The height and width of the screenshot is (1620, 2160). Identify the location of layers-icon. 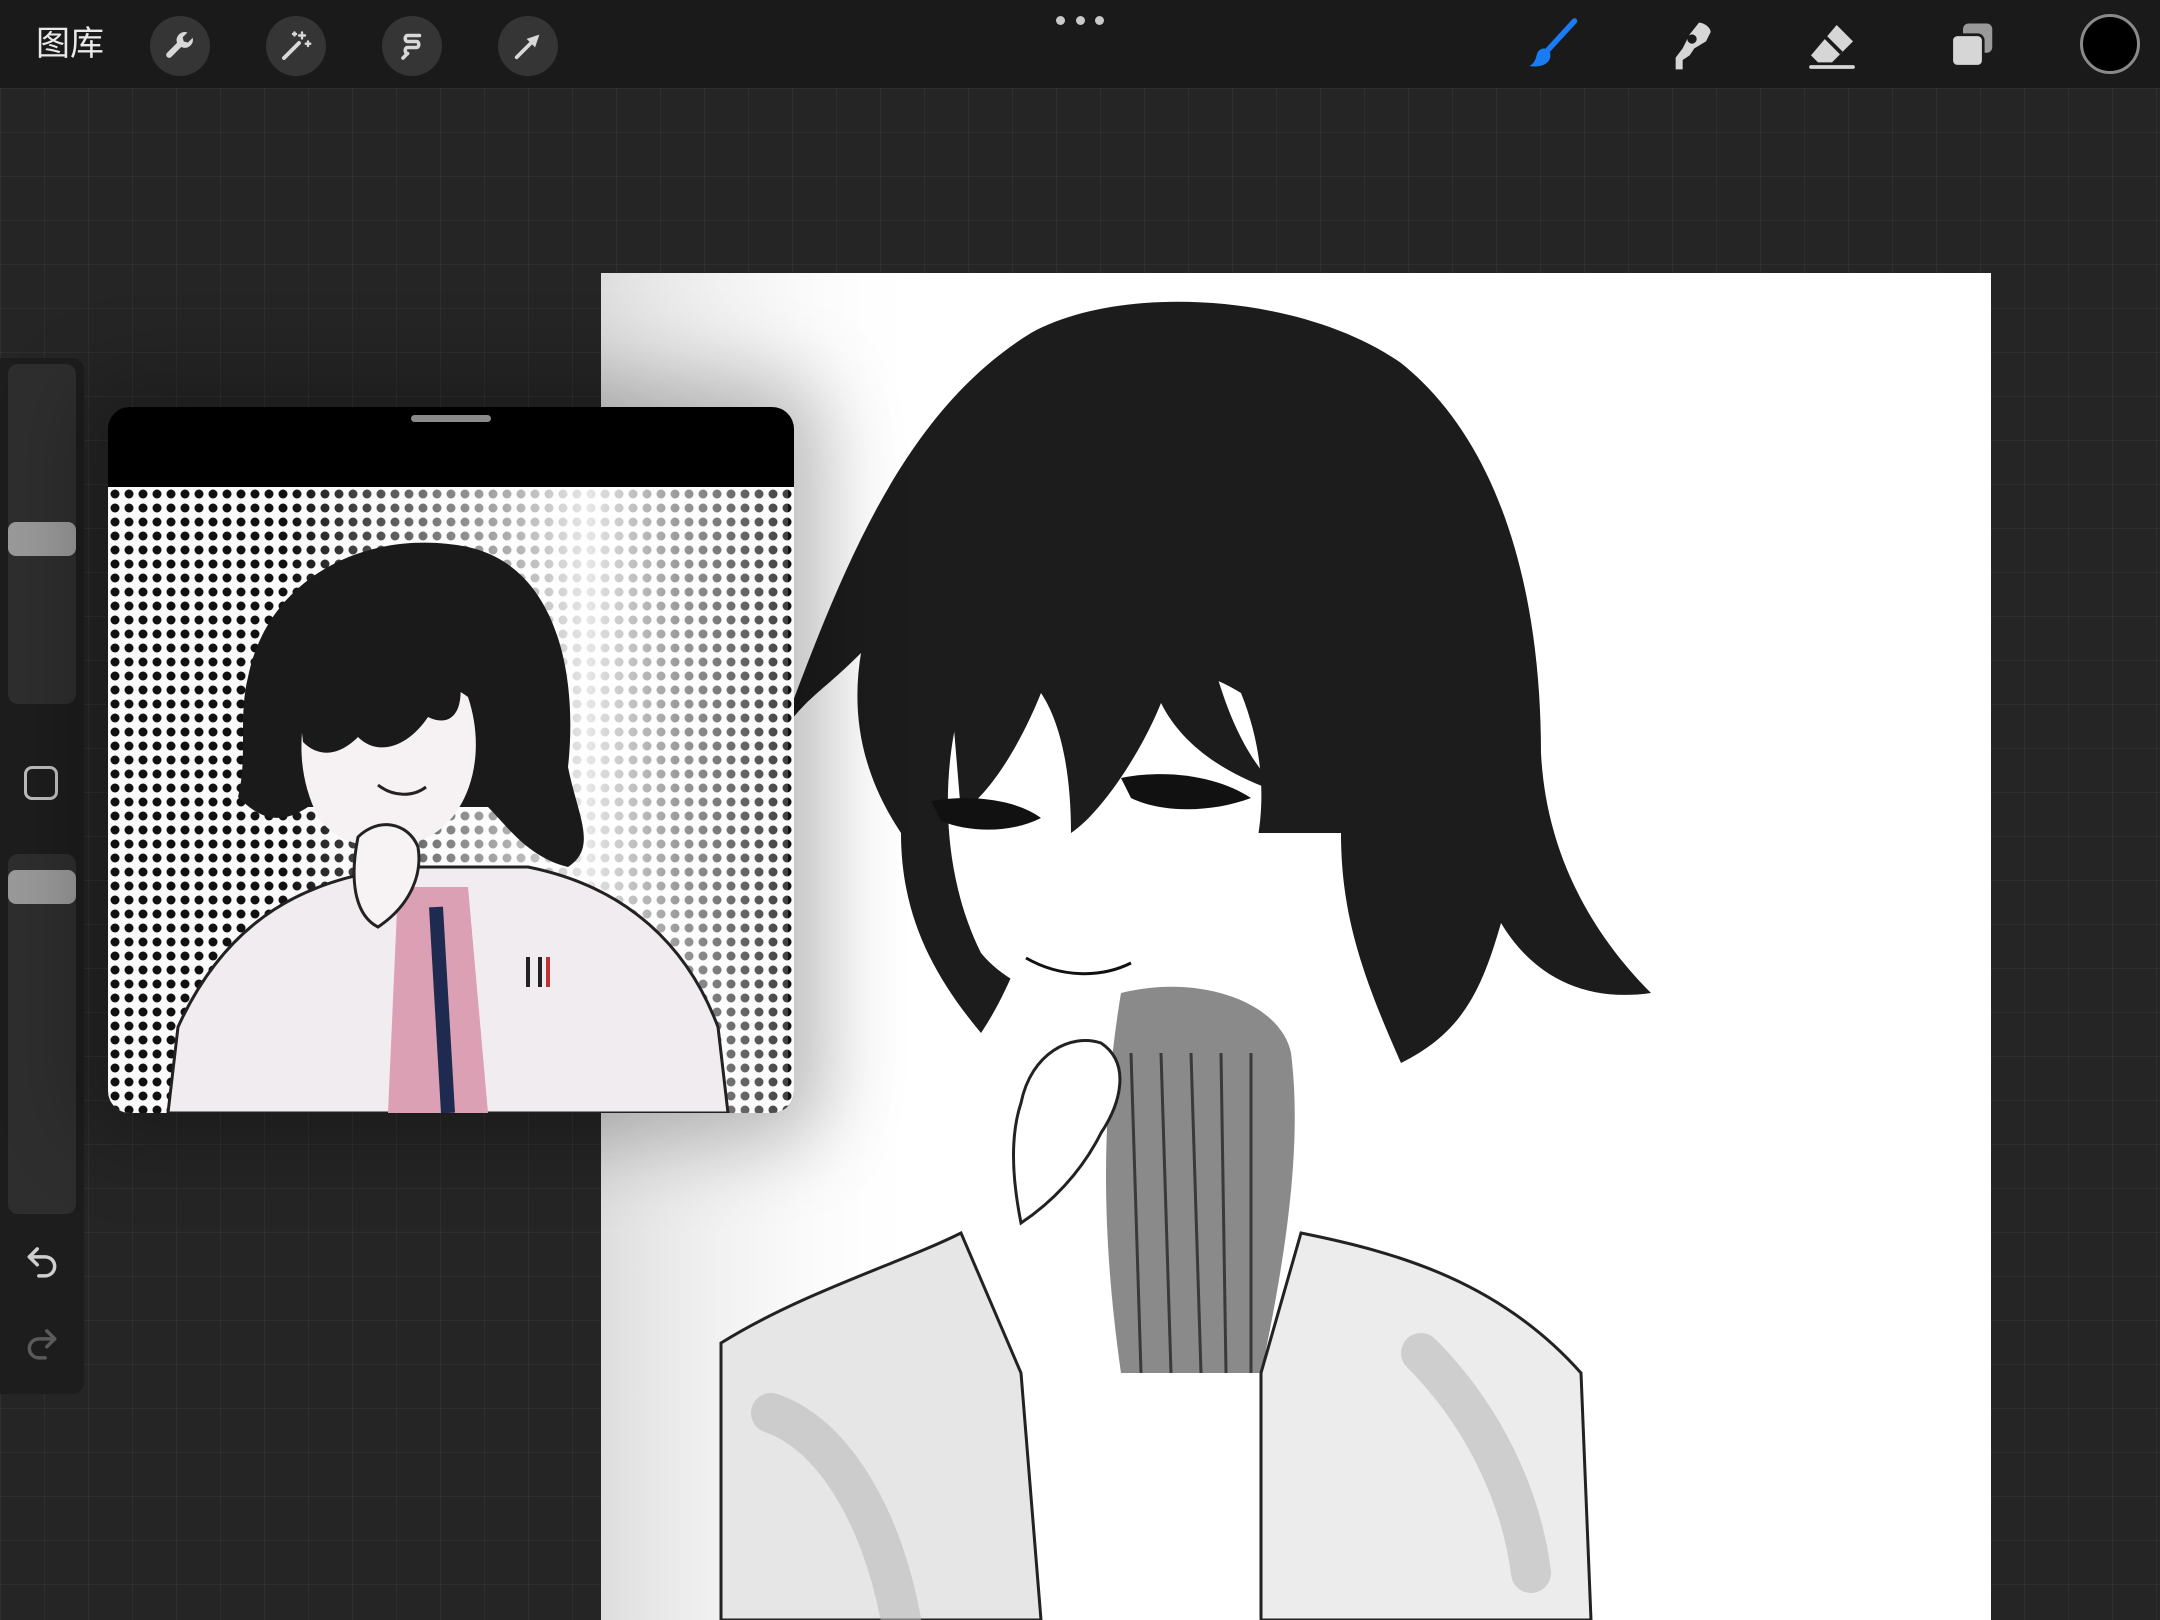
(1971, 45).